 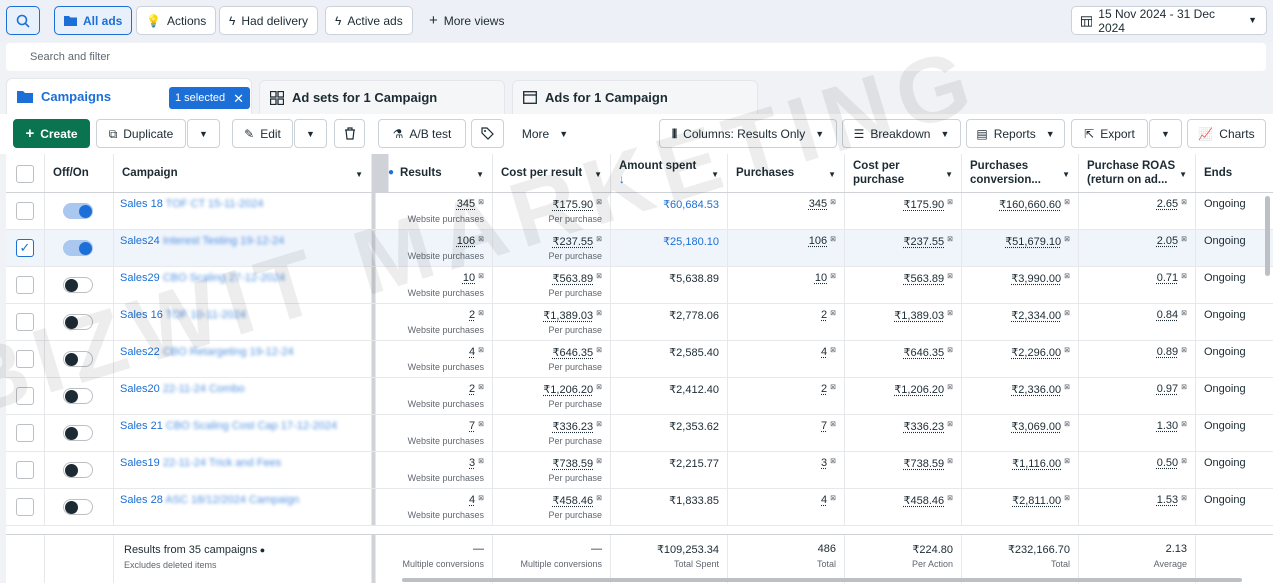 I want to click on cost-per-purchase: ₹738.59 ⊠, so click(x=928, y=463).